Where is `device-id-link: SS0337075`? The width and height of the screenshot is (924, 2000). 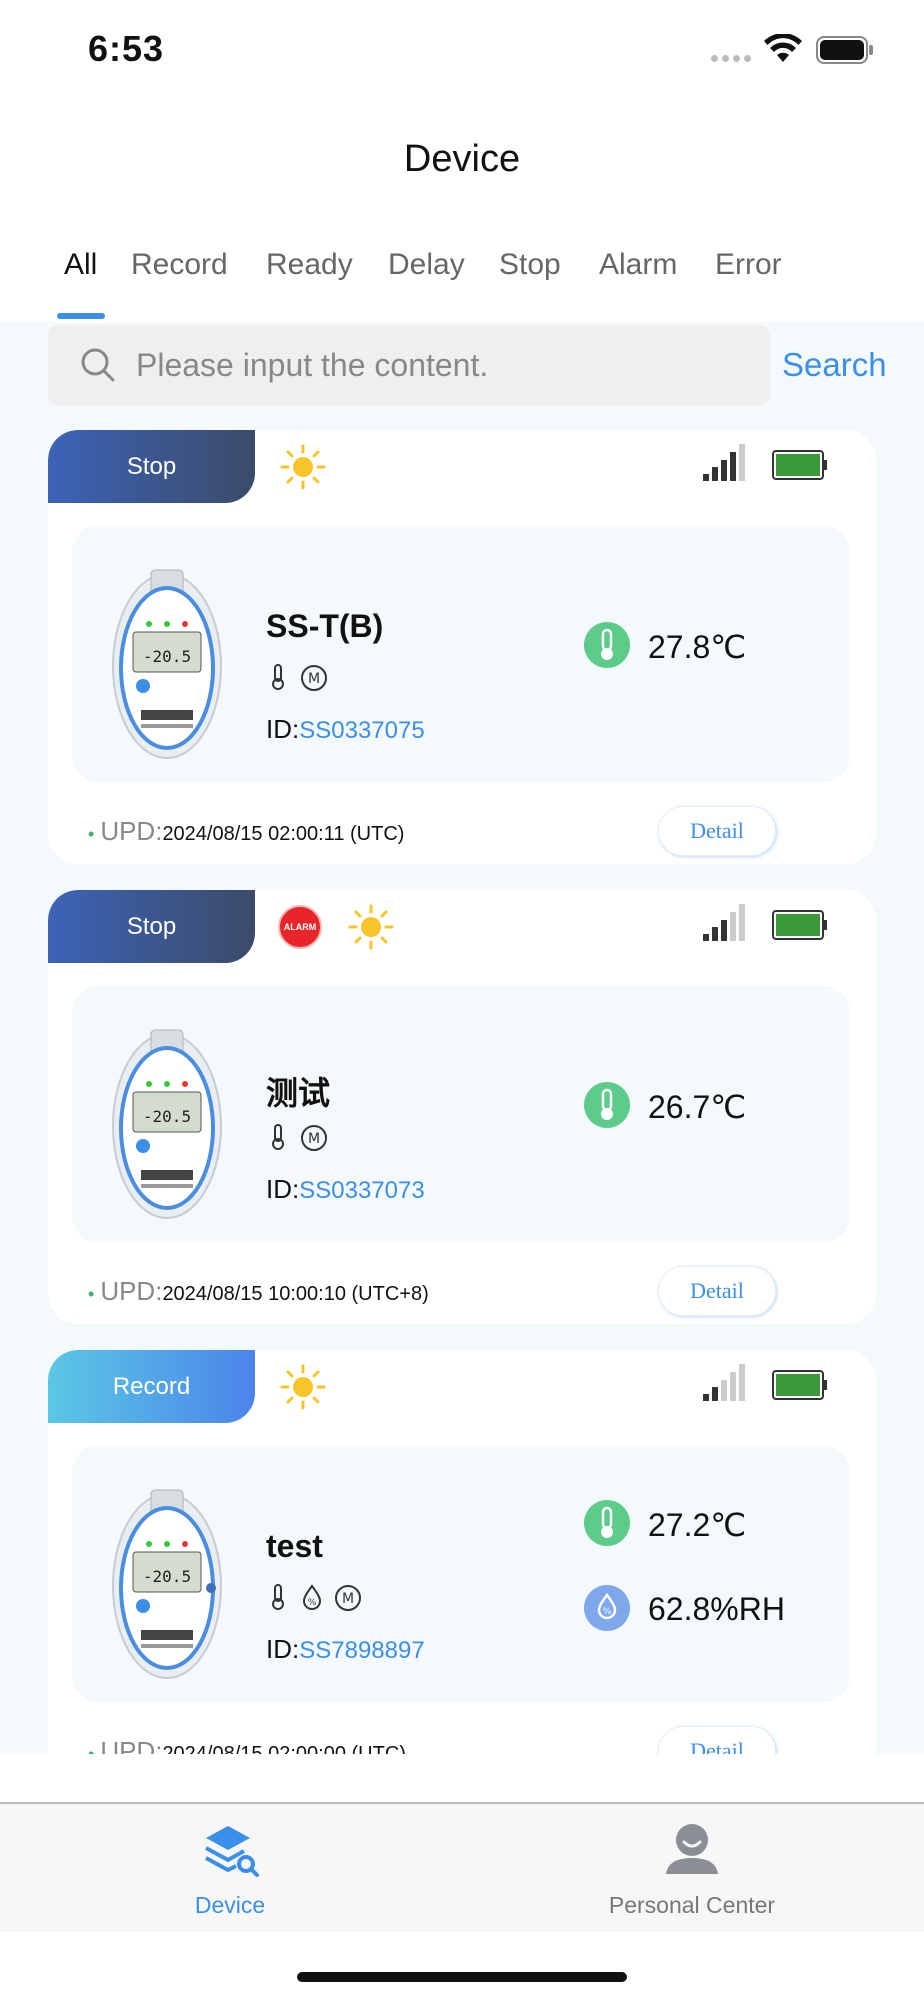 device-id-link: SS0337075 is located at coordinates (361, 730).